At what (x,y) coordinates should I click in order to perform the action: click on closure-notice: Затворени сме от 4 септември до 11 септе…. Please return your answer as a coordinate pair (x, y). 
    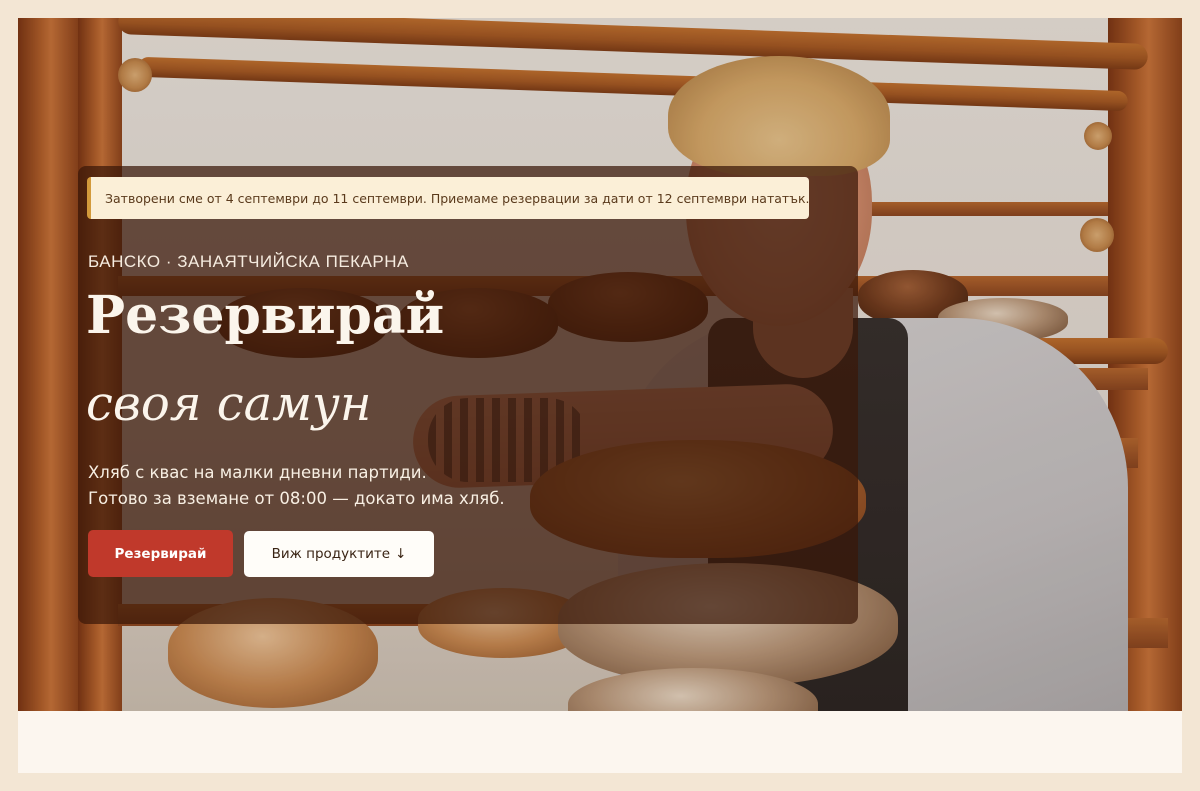
    Looking at the image, I should click on (448, 198).